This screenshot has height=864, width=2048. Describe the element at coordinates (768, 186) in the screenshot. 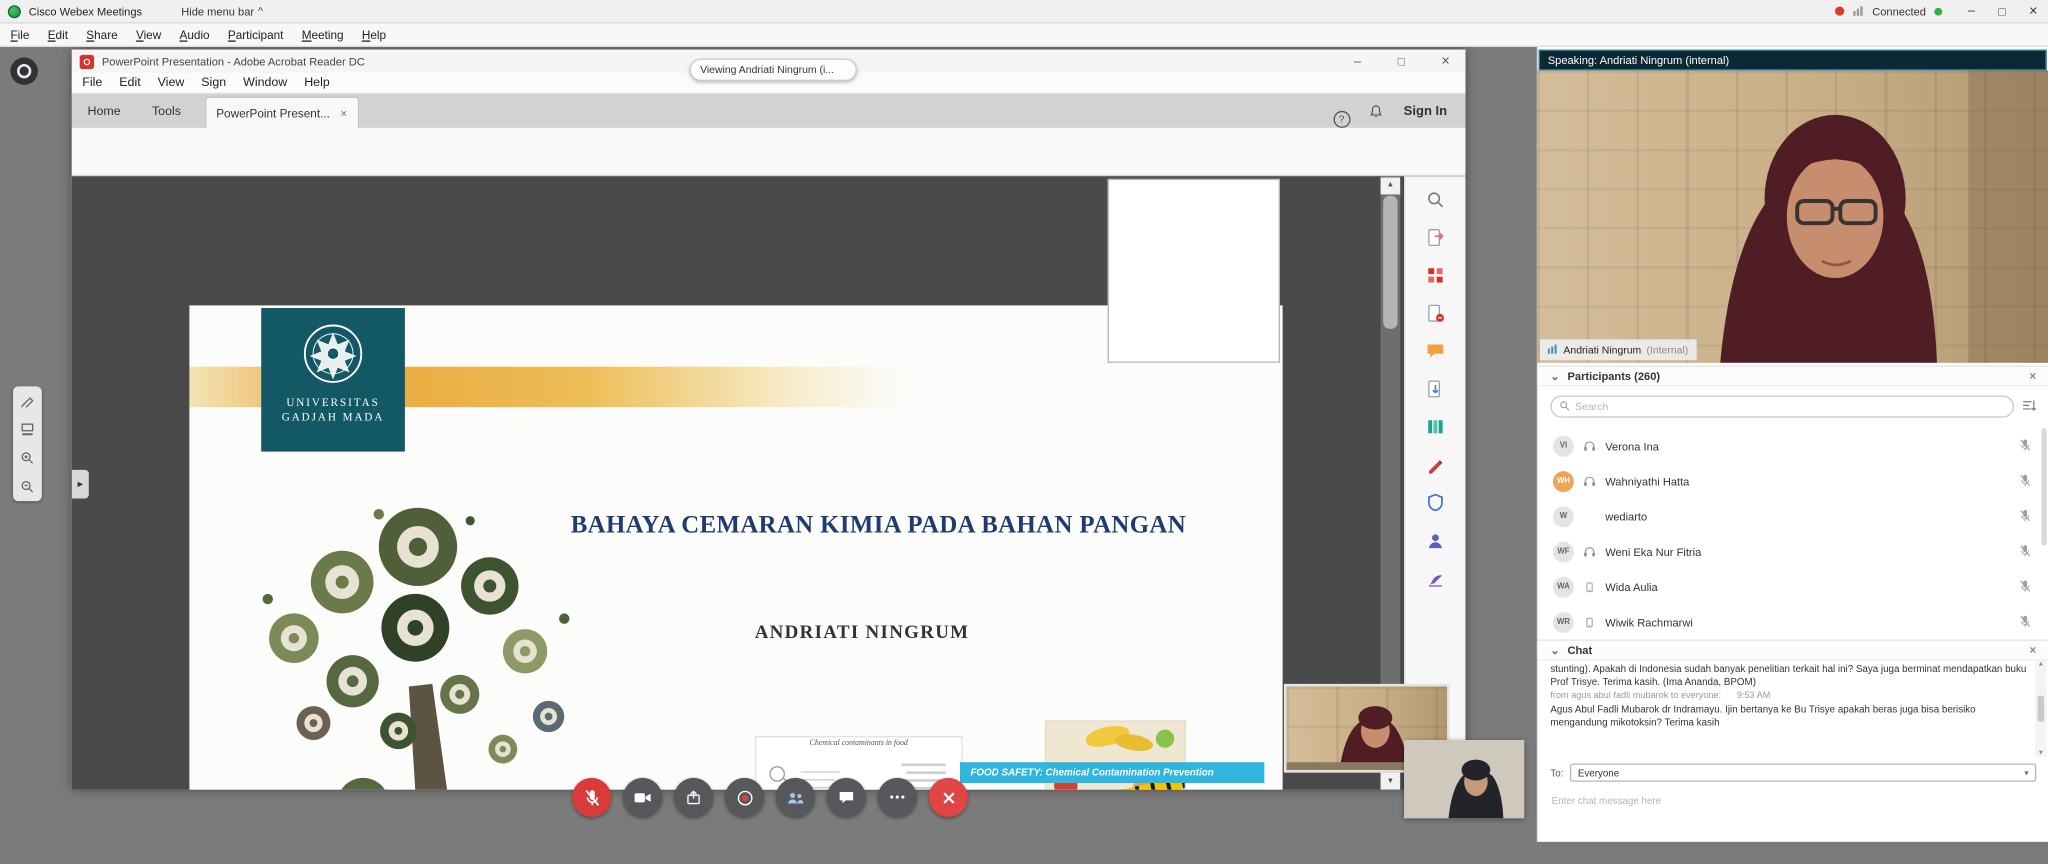

I see `acrobat-toolbar: ★ ↑ ↓ / 64 ⊖ ⊕ 72.8% ▾ ▾ ✎` at that location.